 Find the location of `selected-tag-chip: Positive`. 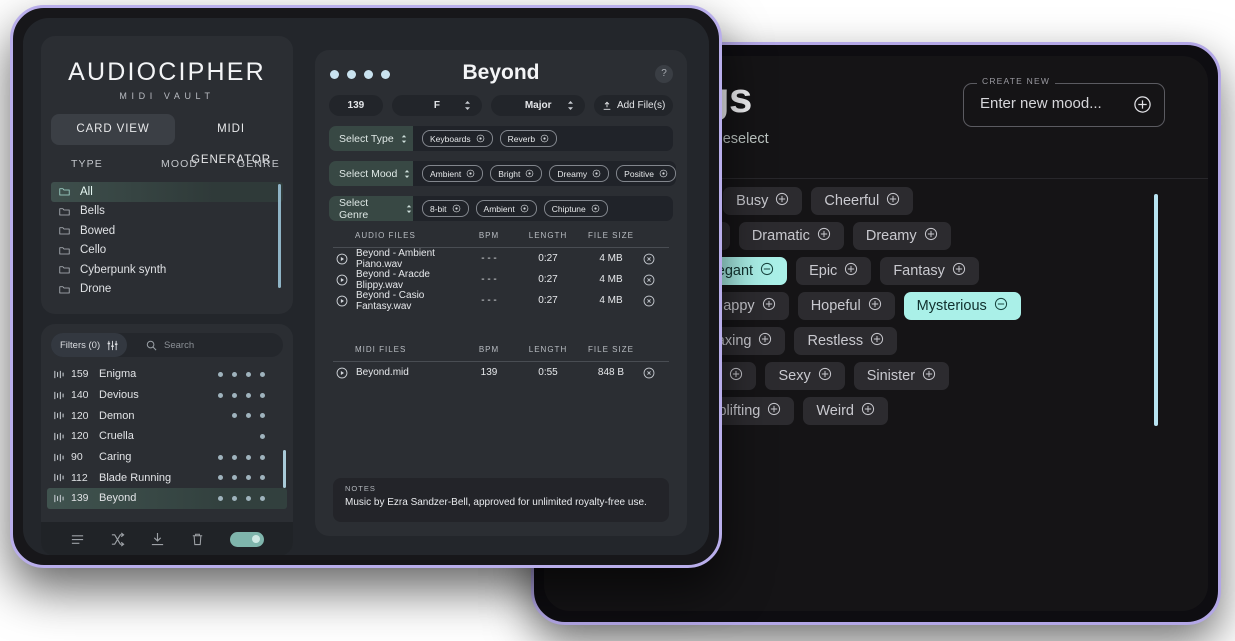

selected-tag-chip: Positive is located at coordinates (646, 173).